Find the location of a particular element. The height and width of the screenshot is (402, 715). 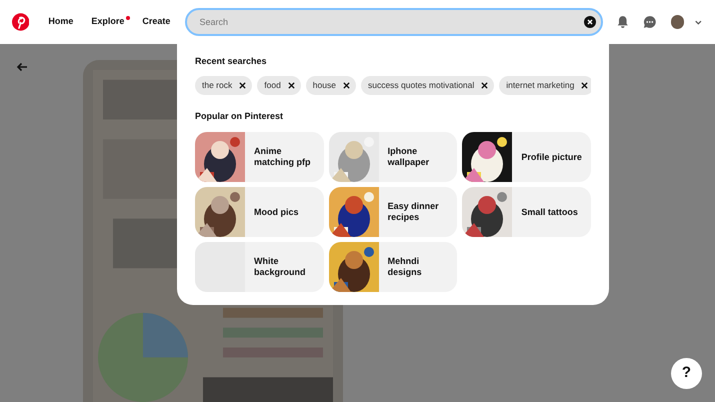

popular-search-card: Mehndi designs is located at coordinates (393, 267).